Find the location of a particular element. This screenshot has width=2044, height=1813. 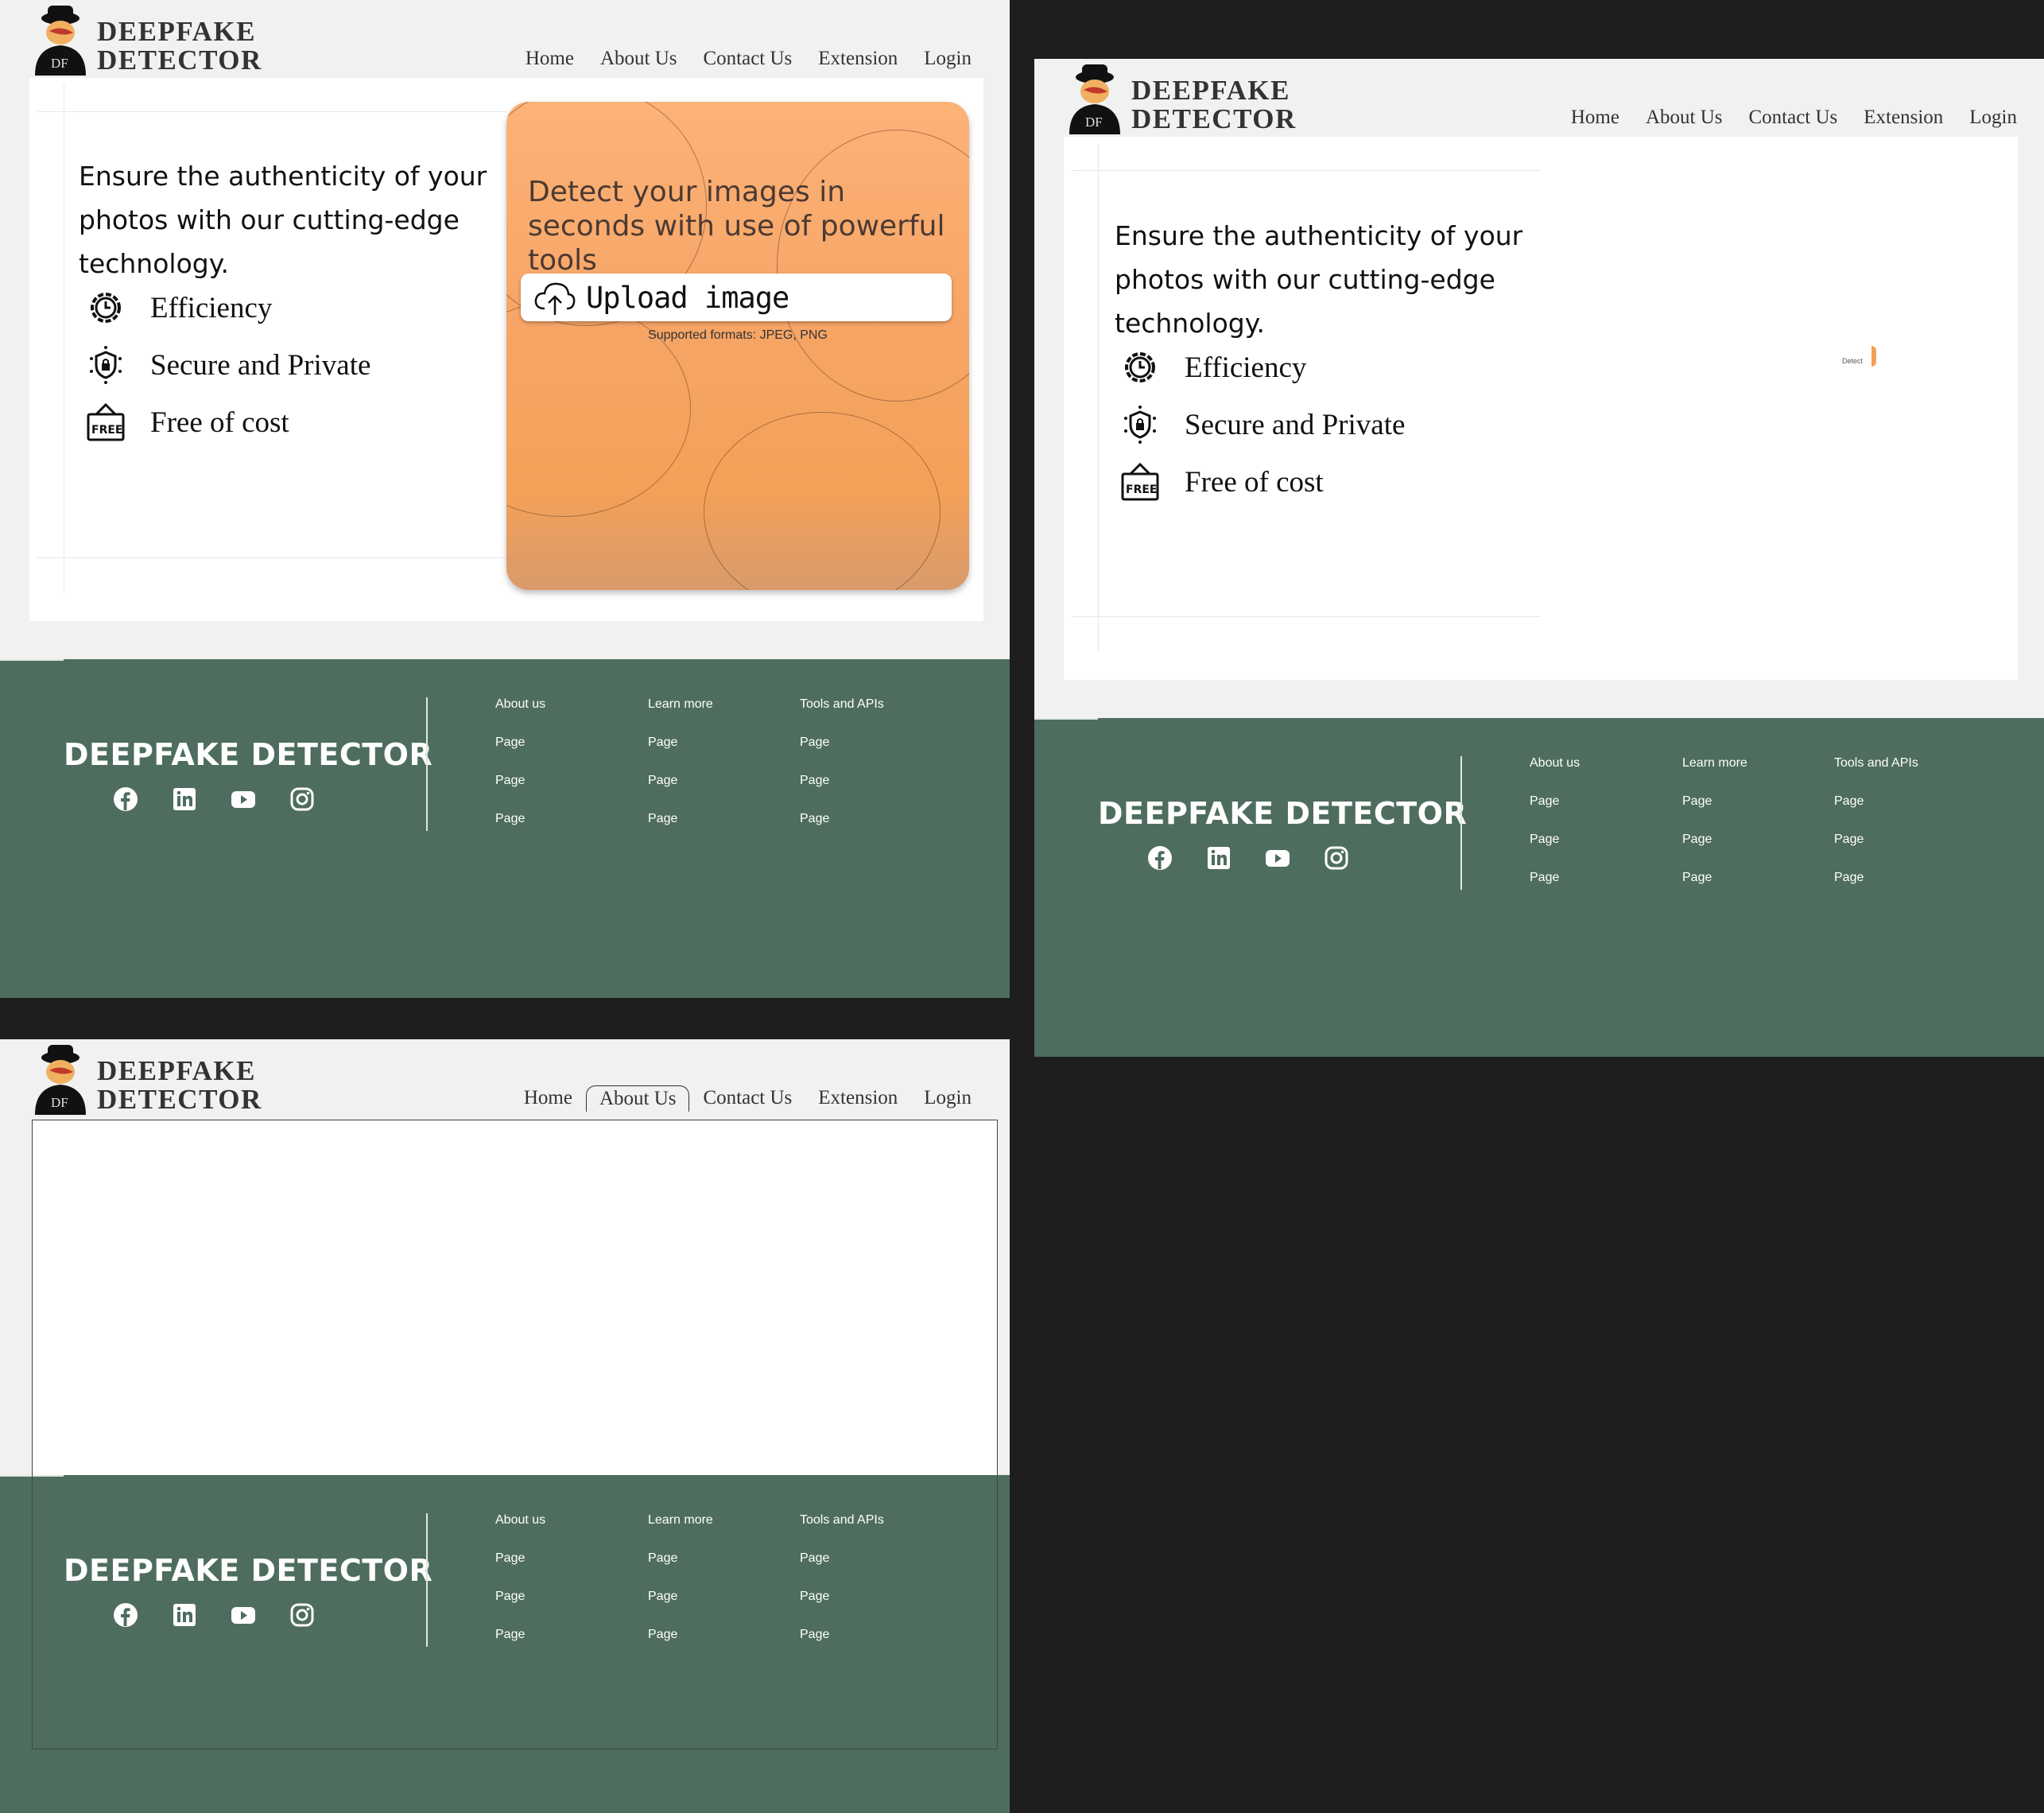

feature-efficiency: Efficiency is located at coordinates (1212, 367).